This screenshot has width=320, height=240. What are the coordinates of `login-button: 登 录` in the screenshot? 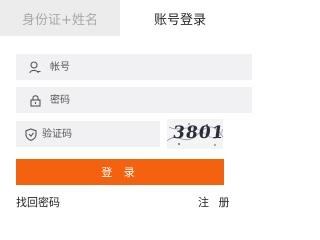 It's located at (120, 172).